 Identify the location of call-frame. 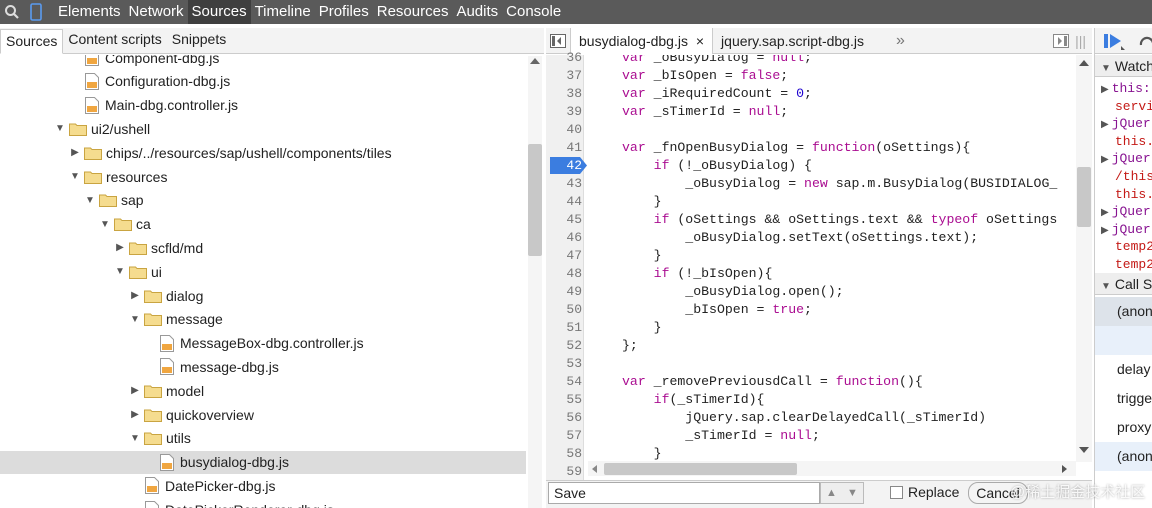
(1123, 340).